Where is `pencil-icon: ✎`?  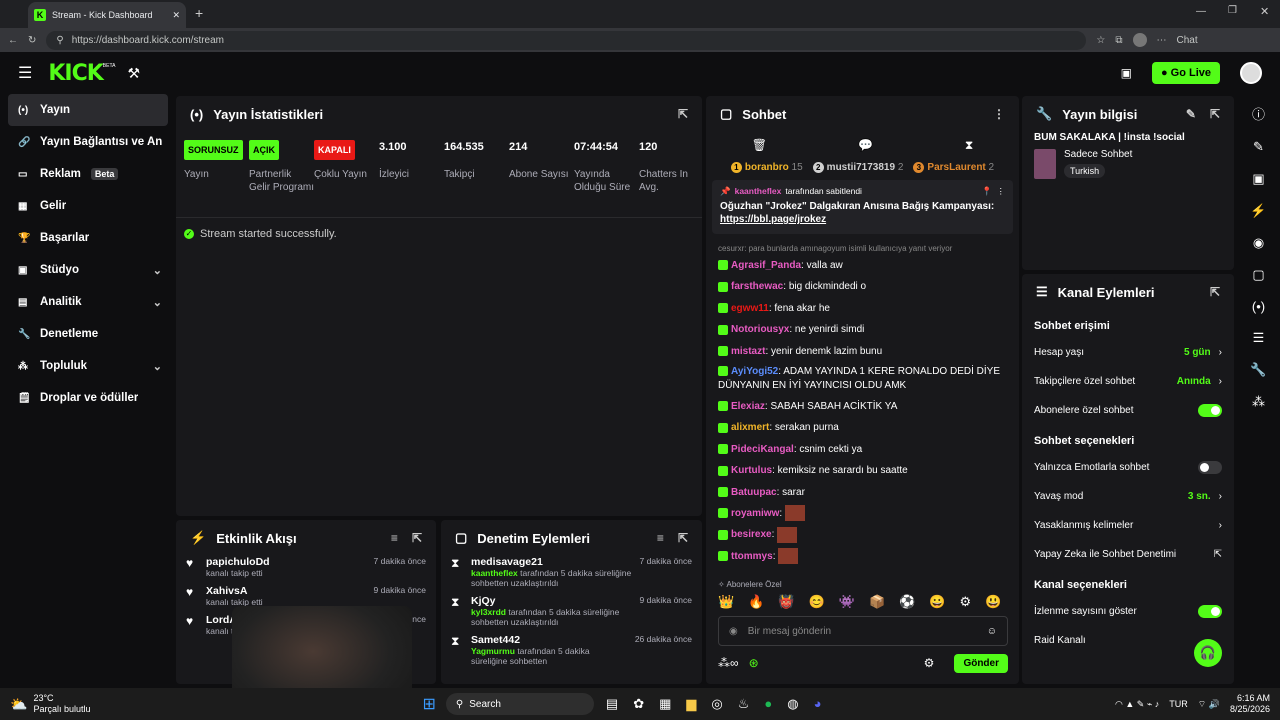
pencil-icon: ✎ is located at coordinates (1258, 147).